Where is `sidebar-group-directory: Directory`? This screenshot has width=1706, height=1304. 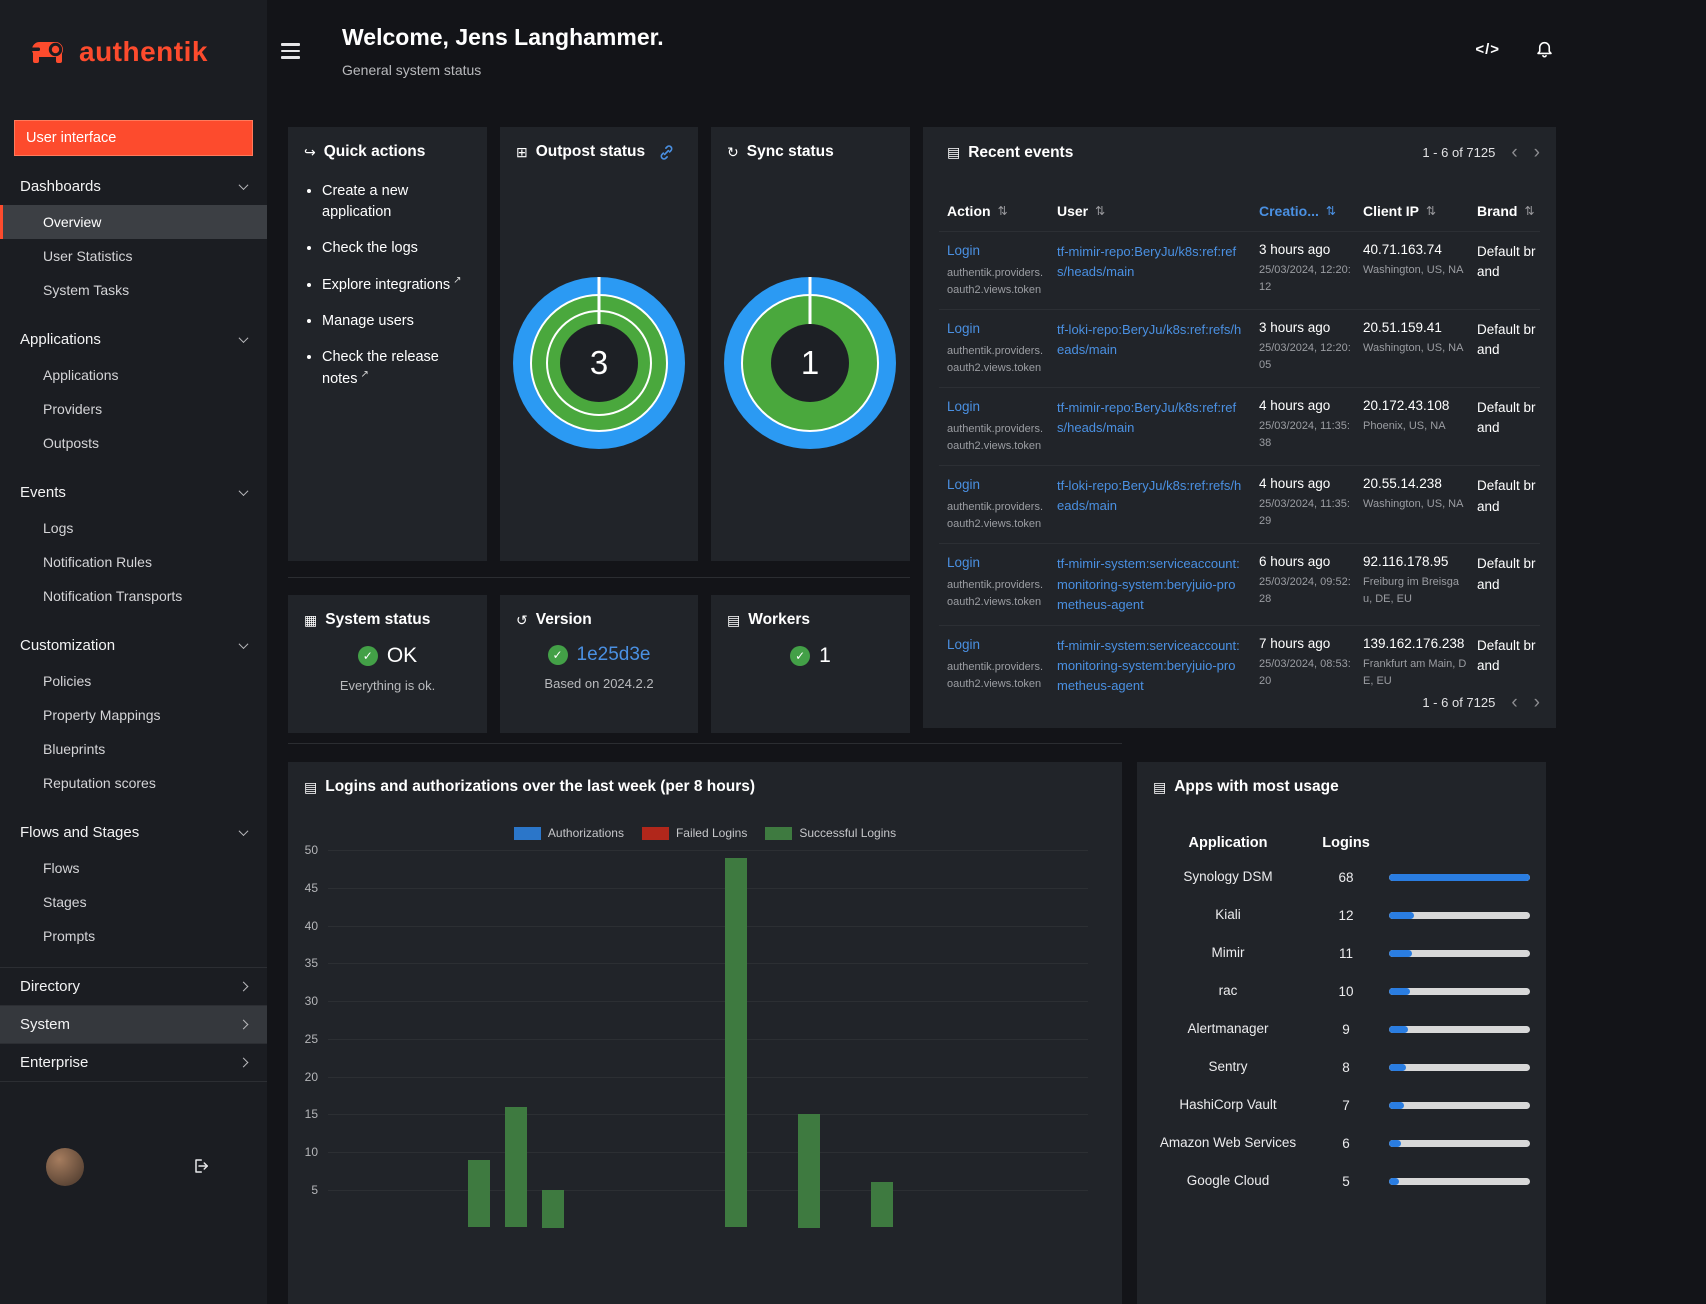 sidebar-group-directory: Directory is located at coordinates (133, 986).